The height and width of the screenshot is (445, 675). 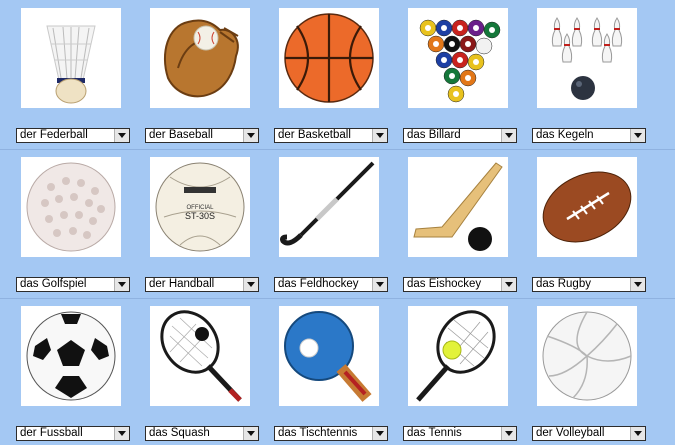 I want to click on select-value: der Baseball, so click(x=181, y=135).